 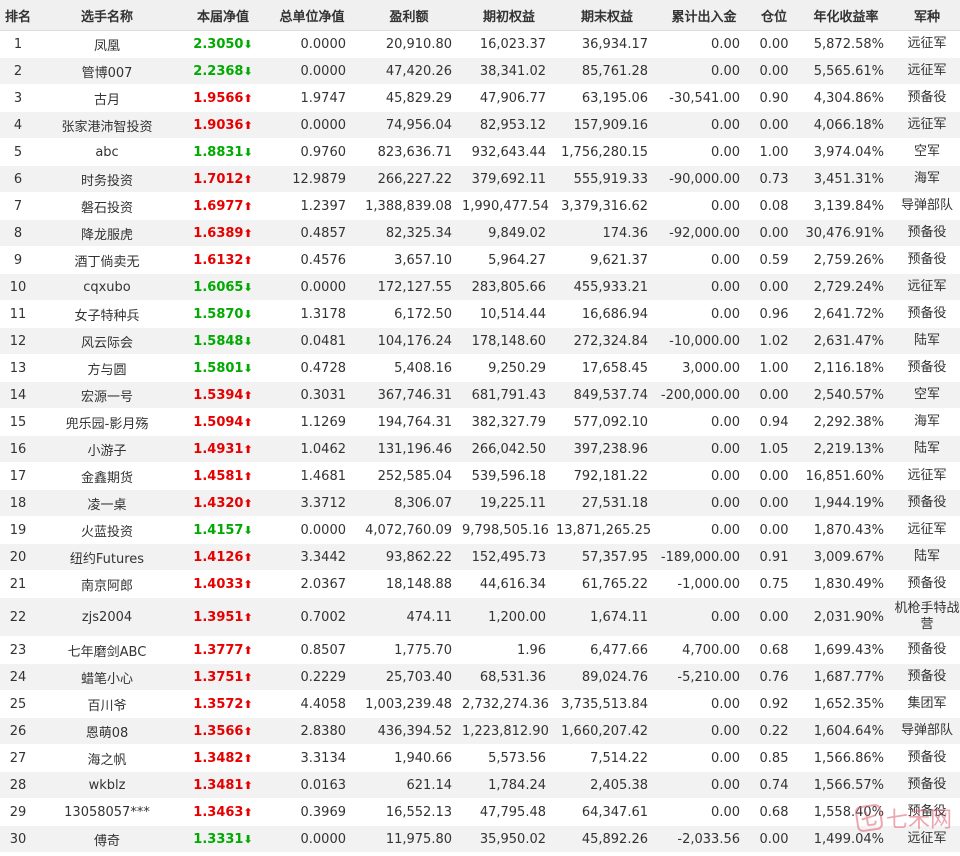 What do you see at coordinates (107, 233) in the screenshot?
I see `cell-player-name: 降龙服虎` at bounding box center [107, 233].